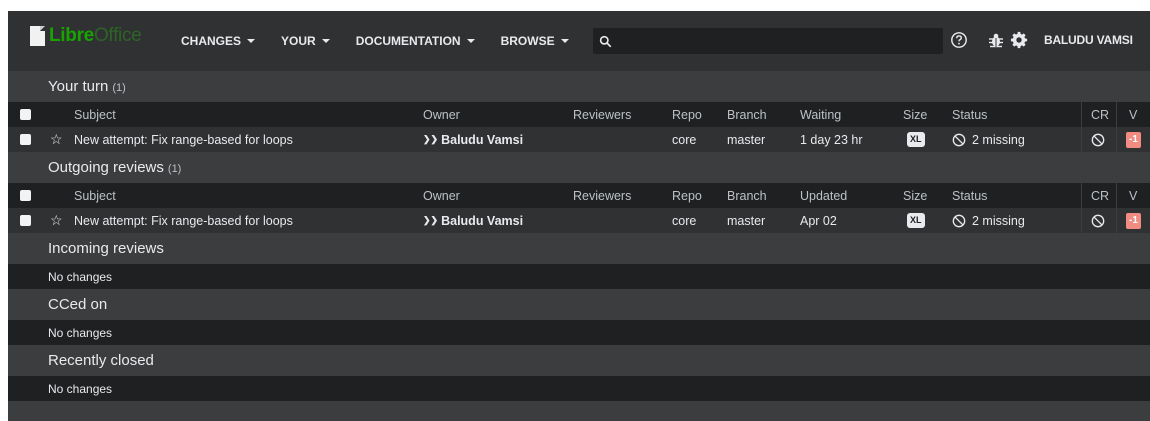 This screenshot has width=1150, height=421. What do you see at coordinates (823, 195) in the screenshot?
I see `header-updated: Updated` at bounding box center [823, 195].